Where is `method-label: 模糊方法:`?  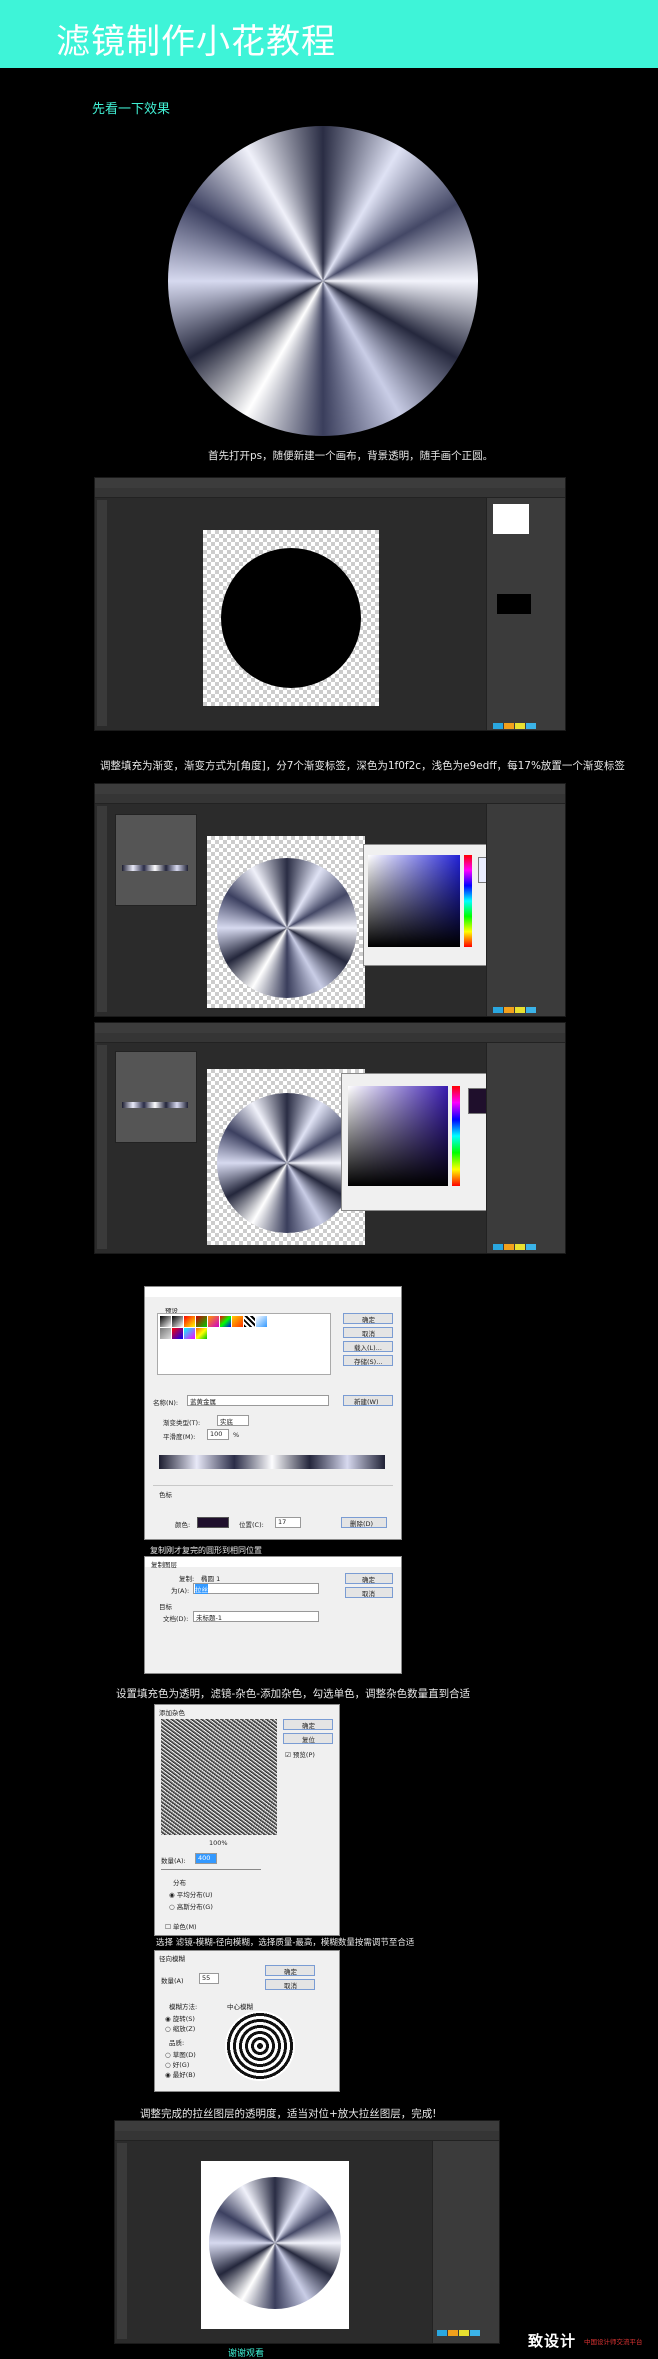
method-label: 模糊方法: is located at coordinates (183, 2007).